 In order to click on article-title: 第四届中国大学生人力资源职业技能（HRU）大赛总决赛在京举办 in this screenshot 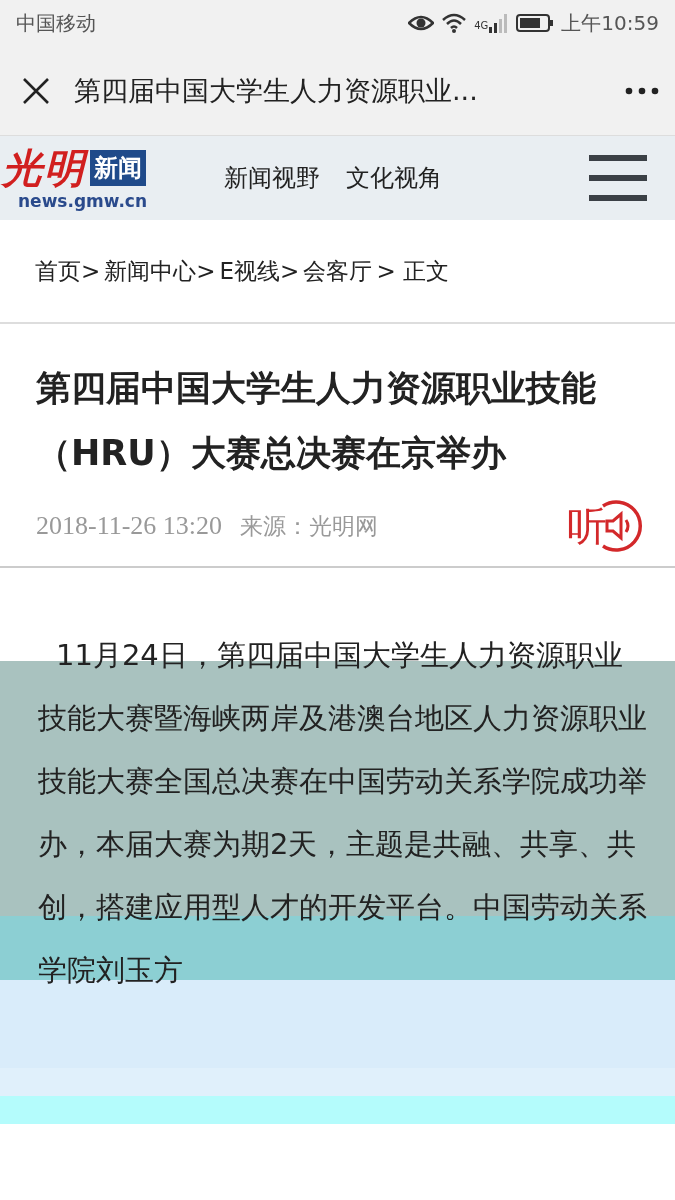, I will do `click(316, 421)`.